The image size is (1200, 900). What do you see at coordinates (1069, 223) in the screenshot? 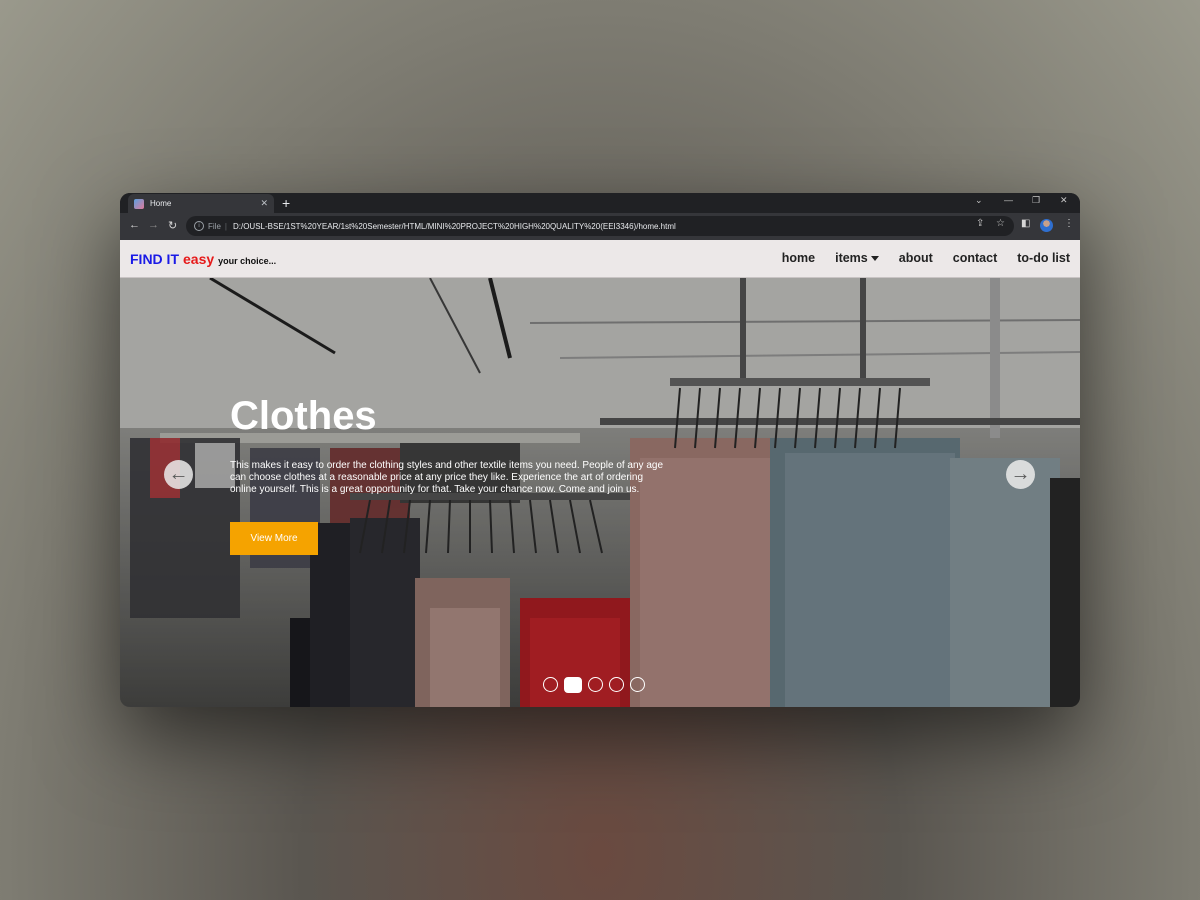
I see `menu-kebab-icon: ⋮` at bounding box center [1069, 223].